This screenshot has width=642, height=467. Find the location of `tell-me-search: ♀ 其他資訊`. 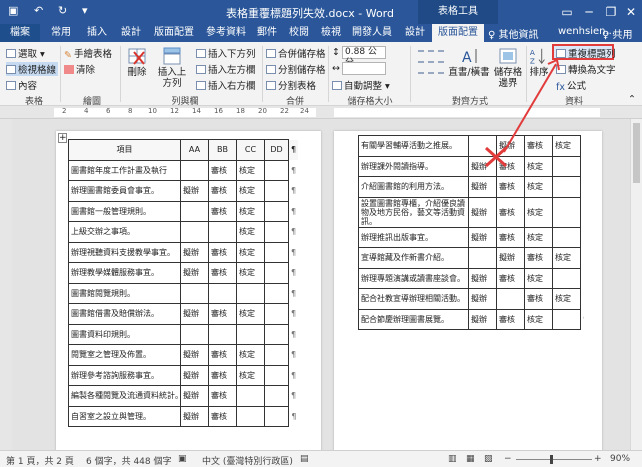

tell-me-search: ♀ 其他資訊 is located at coordinates (513, 33).